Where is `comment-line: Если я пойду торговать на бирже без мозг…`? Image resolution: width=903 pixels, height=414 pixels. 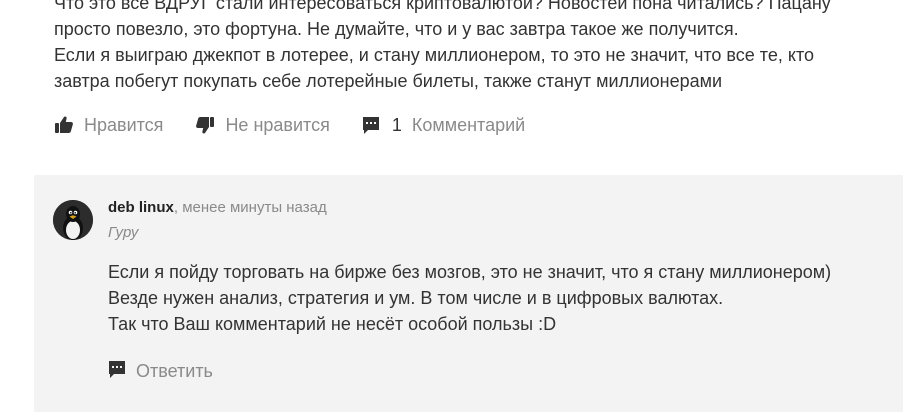
comment-line: Если я пойду торговать на бирже без мозг… is located at coordinates (470, 272).